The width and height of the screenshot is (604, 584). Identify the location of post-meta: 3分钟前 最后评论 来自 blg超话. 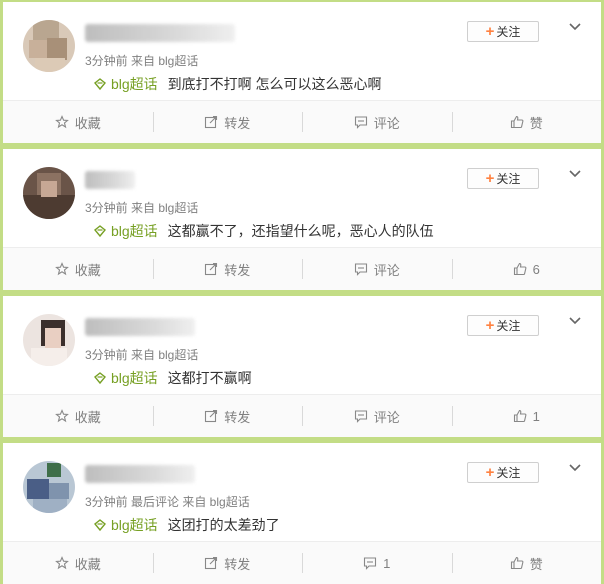
(167, 502).